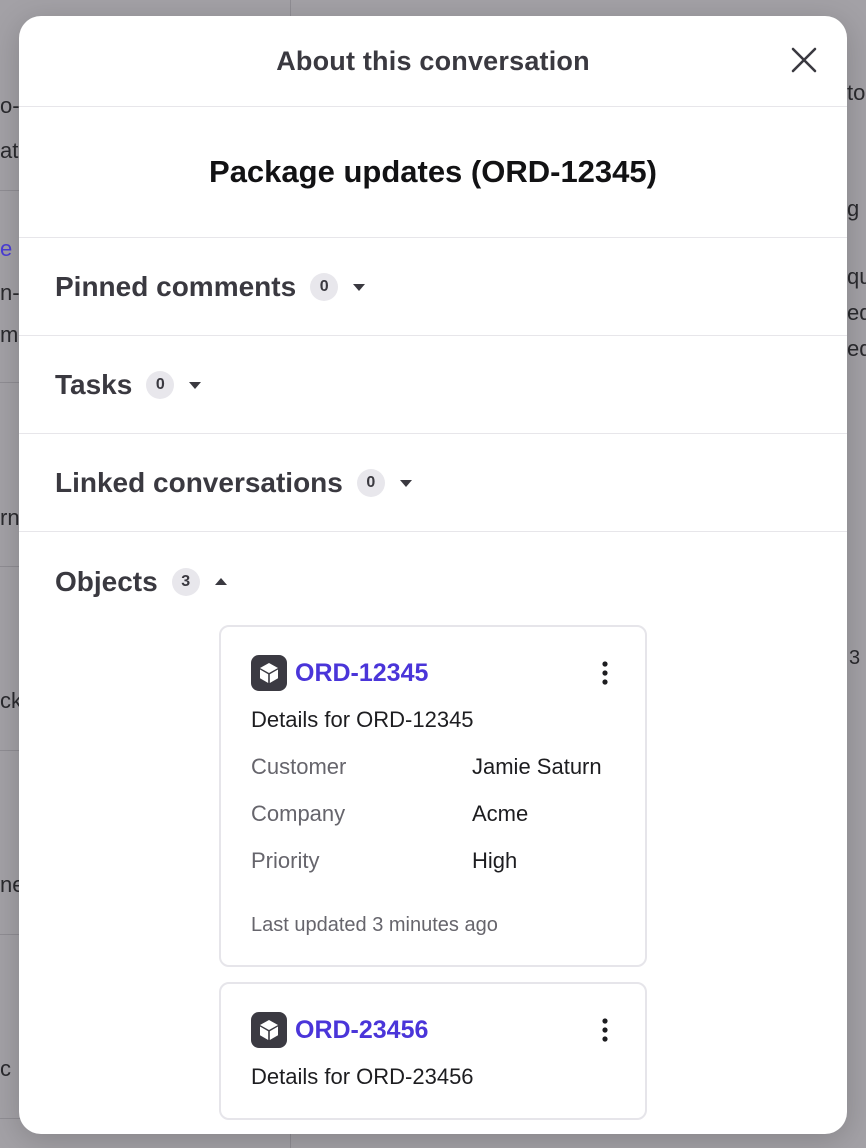 The image size is (866, 1148). What do you see at coordinates (10, 292) in the screenshot?
I see `bg-text: n-` at bounding box center [10, 292].